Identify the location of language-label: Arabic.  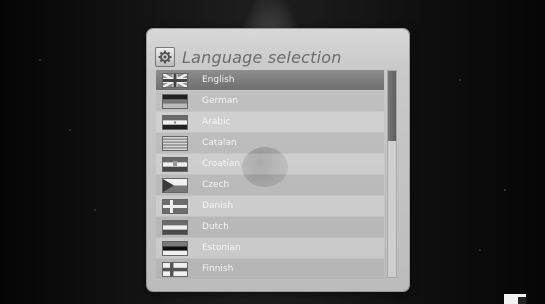
(216, 122).